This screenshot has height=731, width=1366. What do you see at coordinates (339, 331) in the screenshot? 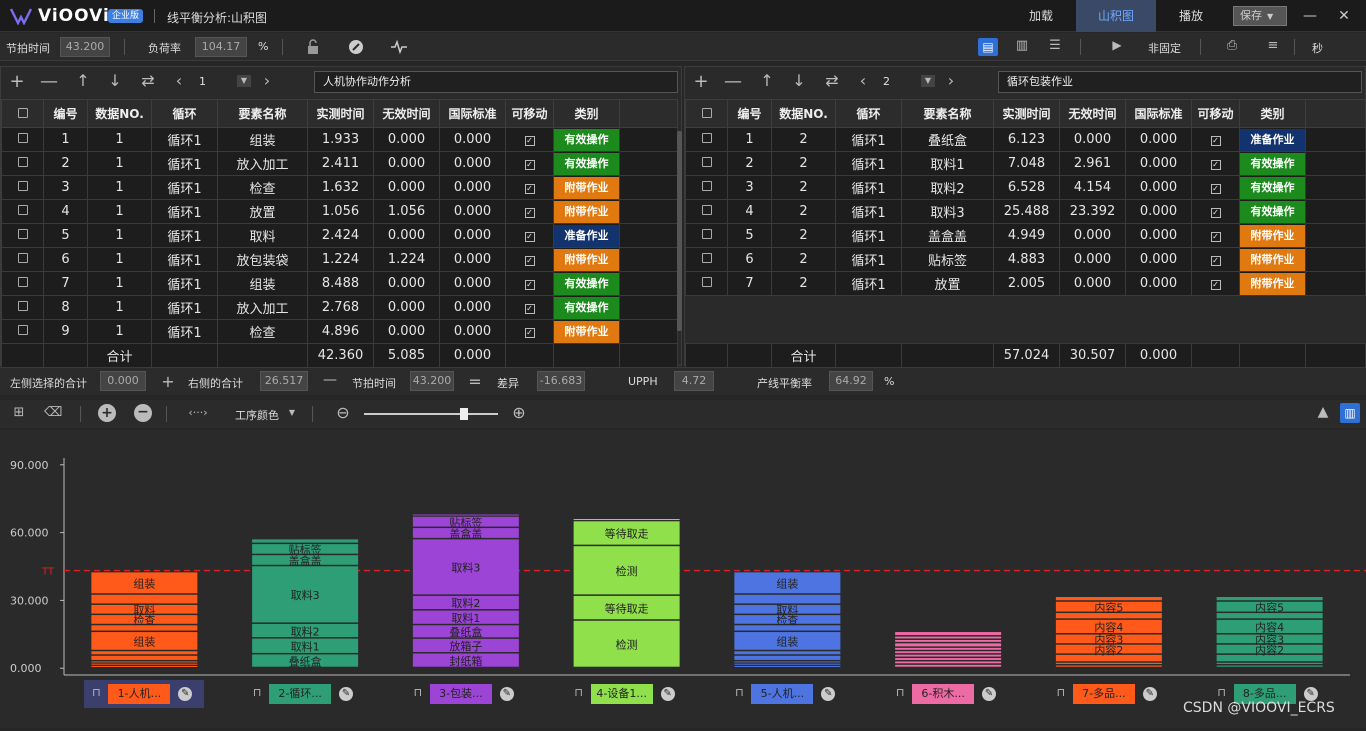
I see `table-row: 9 1 循环1 检查 4.896 0.000 0.000 ✓ 附带作业` at bounding box center [339, 331].